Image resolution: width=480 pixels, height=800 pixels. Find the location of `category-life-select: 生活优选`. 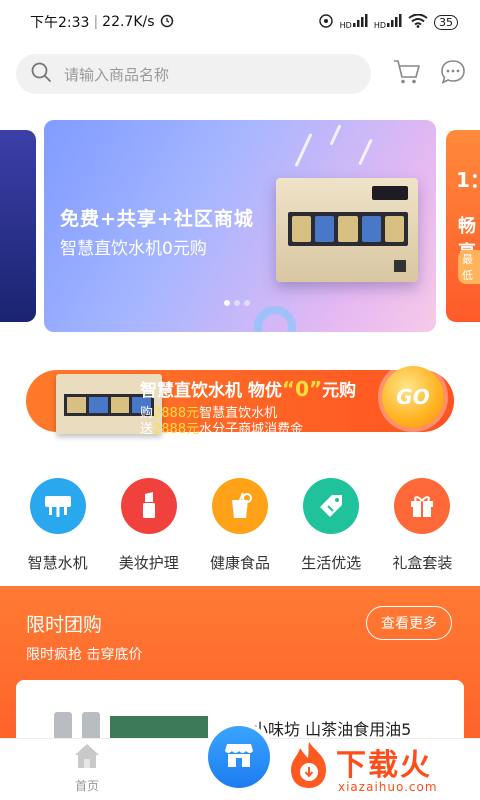

category-life-select: 生活优选 is located at coordinates (331, 528).